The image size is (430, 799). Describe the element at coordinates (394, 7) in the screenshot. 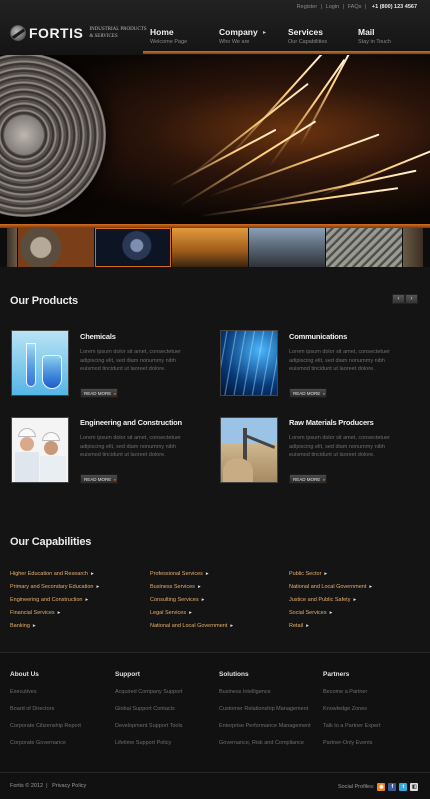

I see `phone-number: +1 (800) 123 4567` at that location.